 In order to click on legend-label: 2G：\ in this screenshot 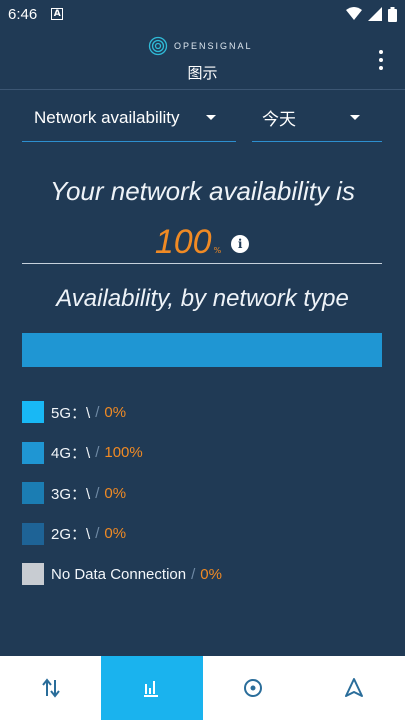, I will do `click(71, 534)`.